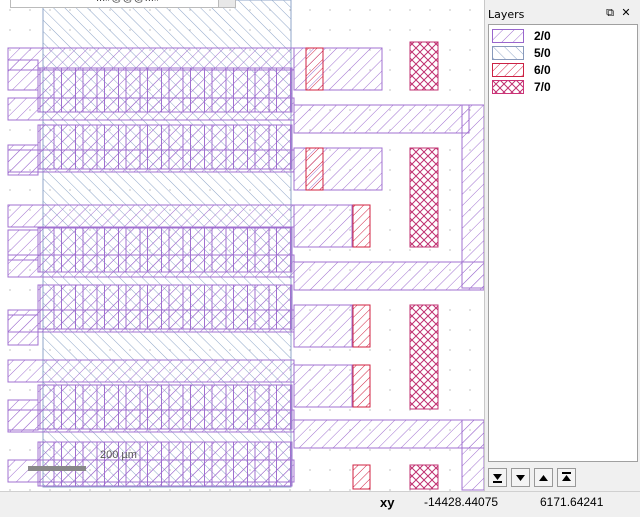 The width and height of the screenshot is (640, 517). What do you see at coordinates (562, 70) in the screenshot?
I see `layer-item-6-0: 6/0` at bounding box center [562, 70].